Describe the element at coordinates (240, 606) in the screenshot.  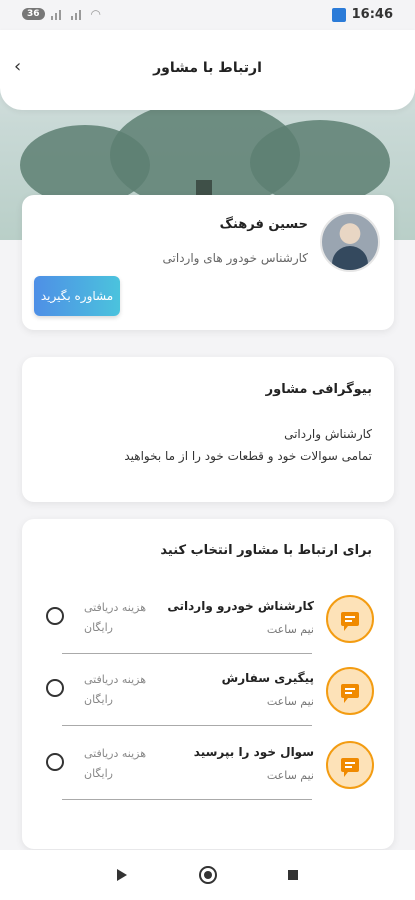
I see `option-name: کارشناش خودرو وارداتی` at that location.